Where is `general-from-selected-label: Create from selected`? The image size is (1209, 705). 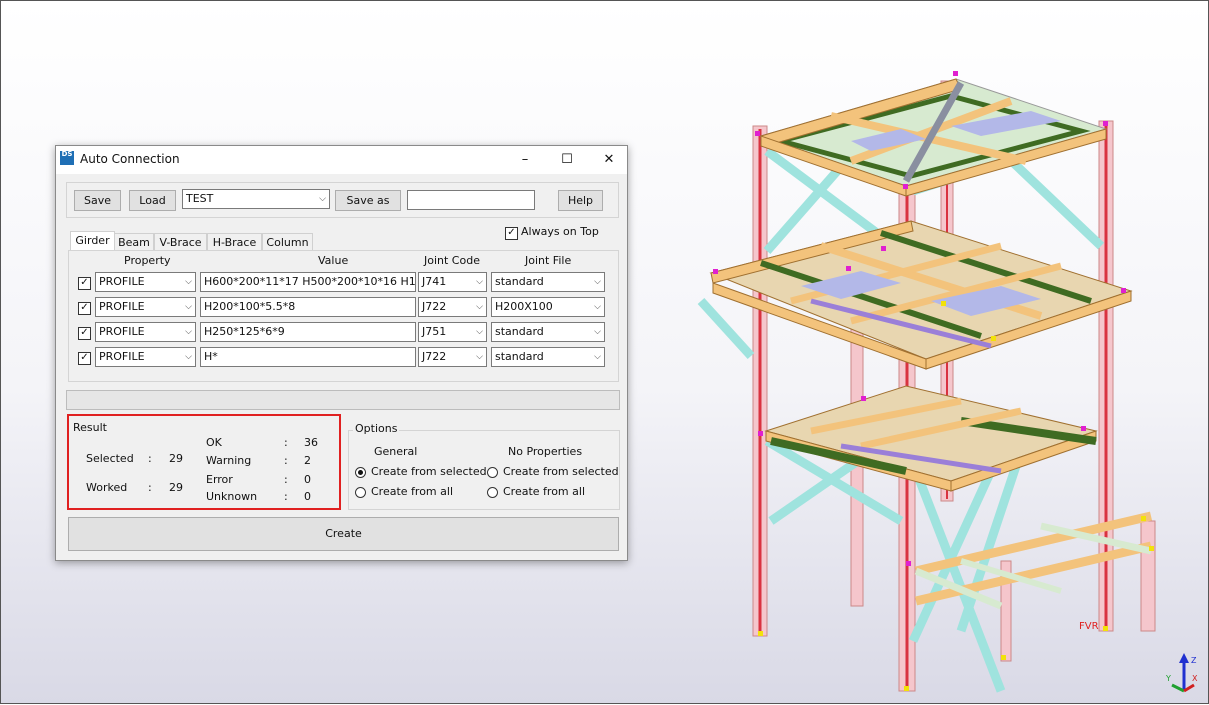
general-from-selected-label: Create from selected is located at coordinates (429, 471).